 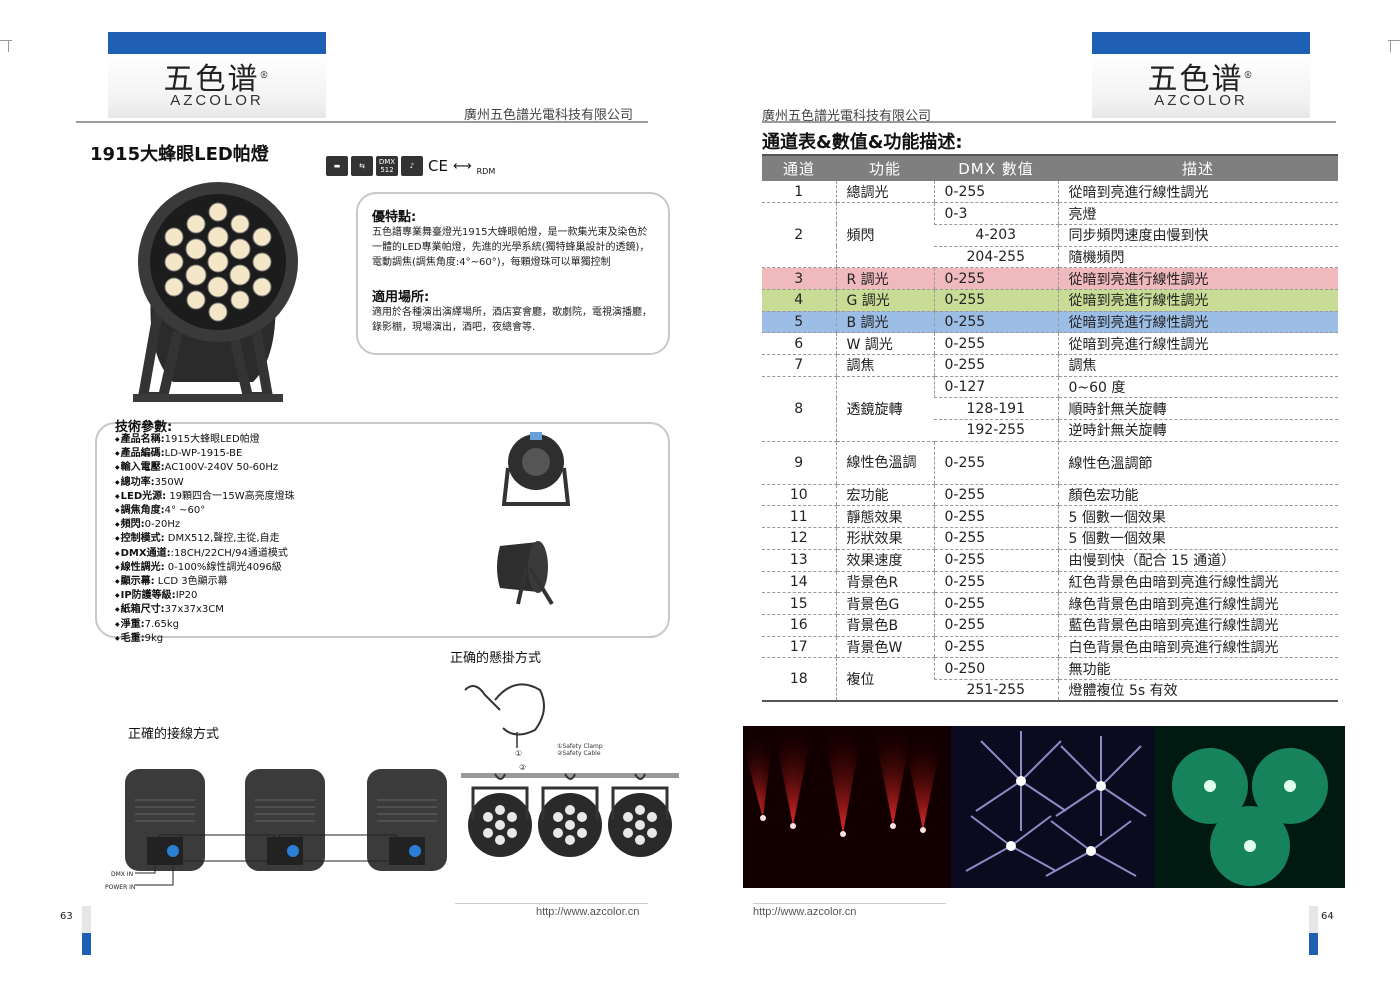 What do you see at coordinates (205, 582) in the screenshot?
I see `spec-item: 顯示幕: LCD 3色顯示幕` at bounding box center [205, 582].